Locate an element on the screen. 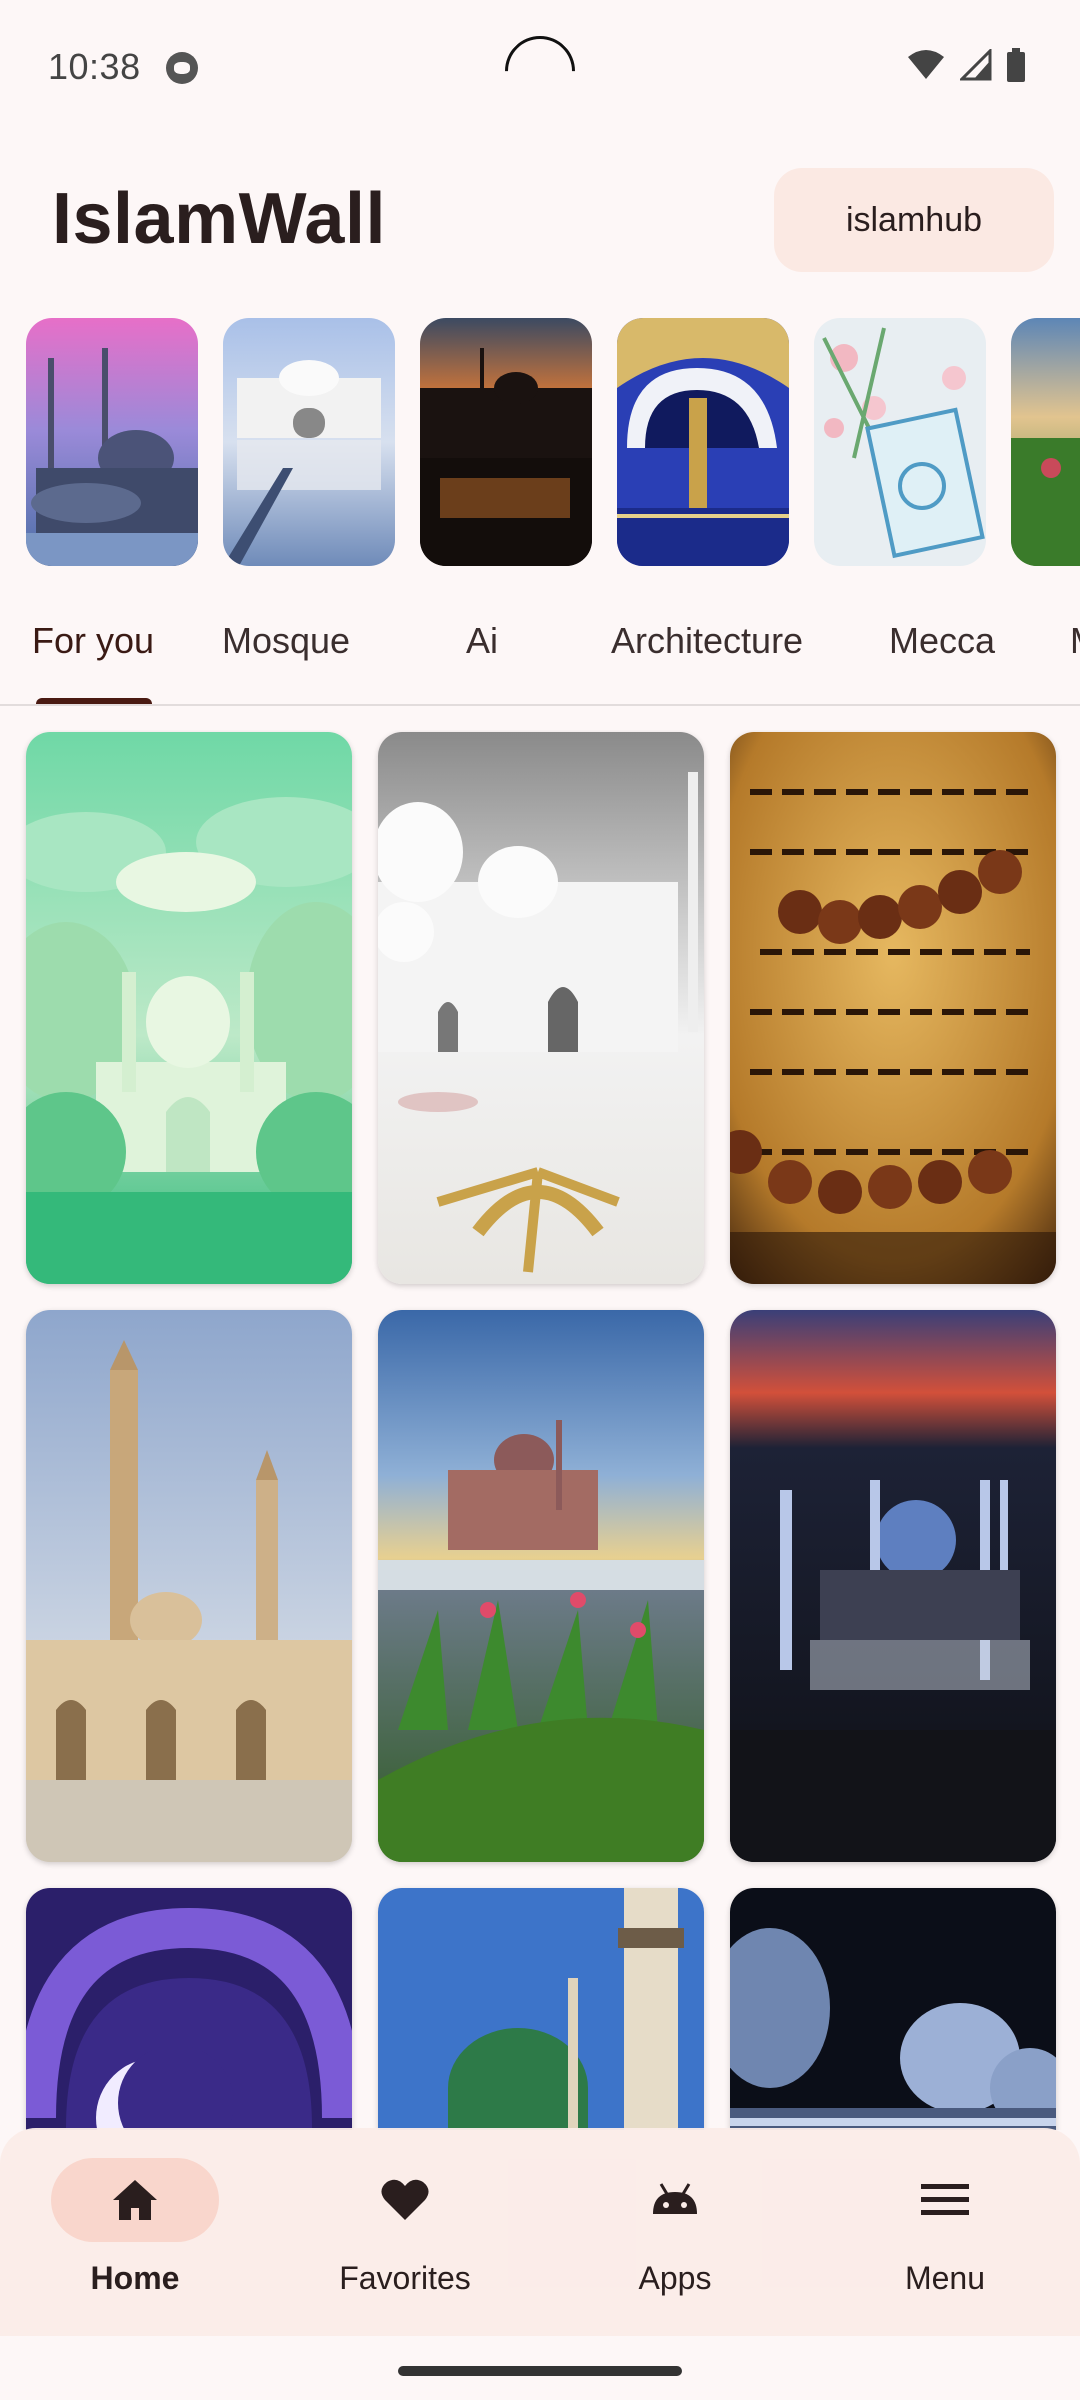 Image resolution: width=1080 pixels, height=2400 pixels. blue-mosque-sunset-thumb is located at coordinates (112, 442).